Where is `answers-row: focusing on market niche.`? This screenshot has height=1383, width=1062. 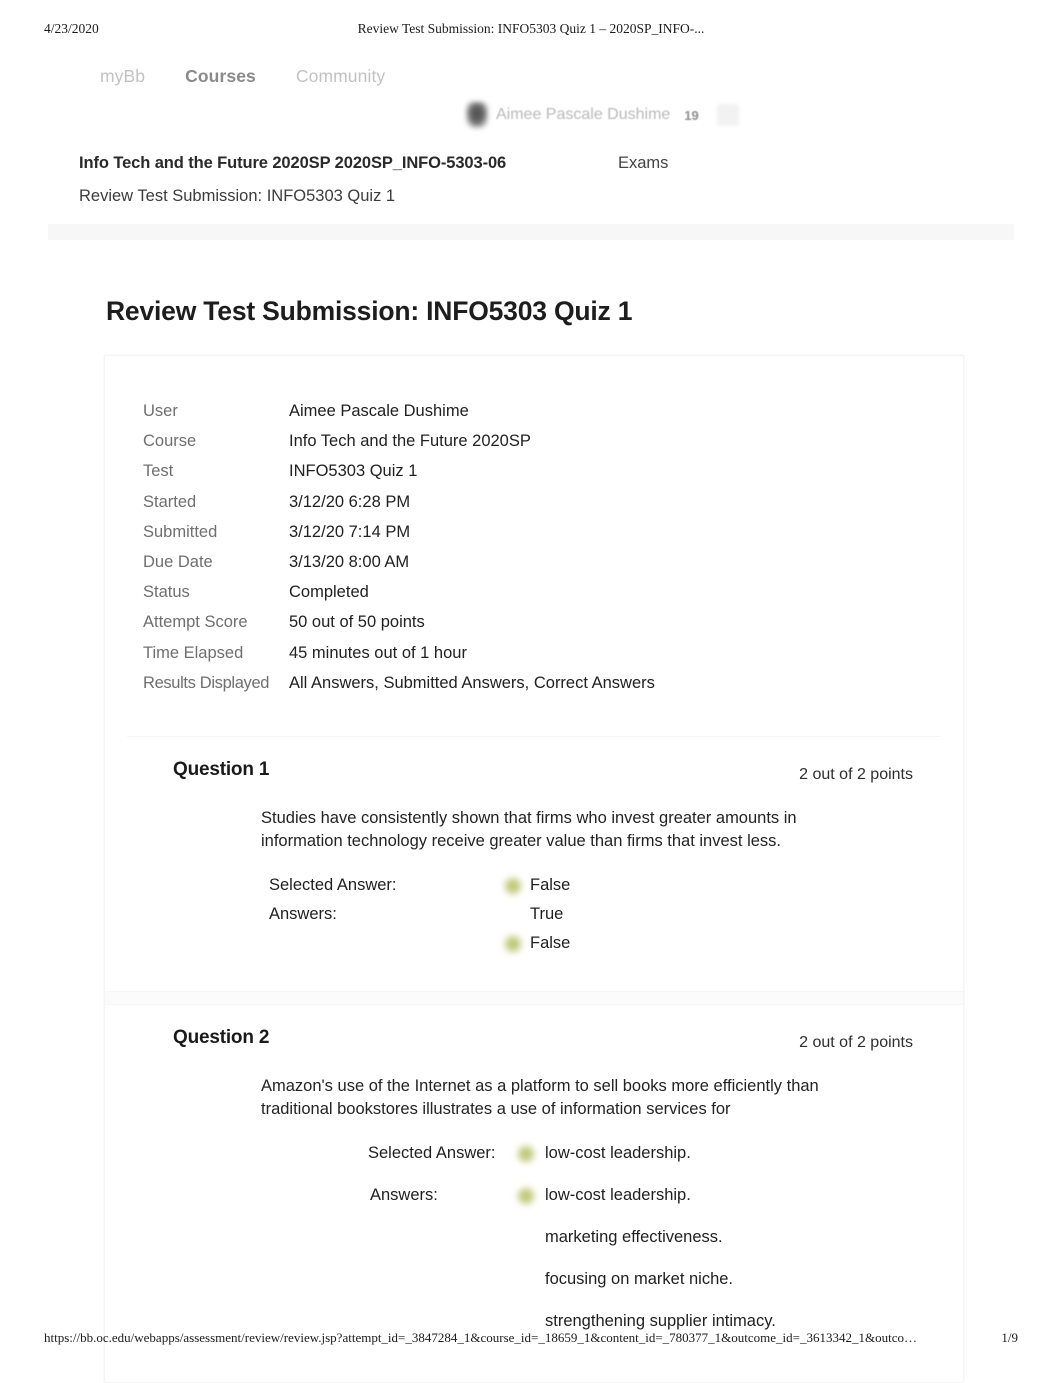
answers-row: focusing on market niche. is located at coordinates (534, 1291).